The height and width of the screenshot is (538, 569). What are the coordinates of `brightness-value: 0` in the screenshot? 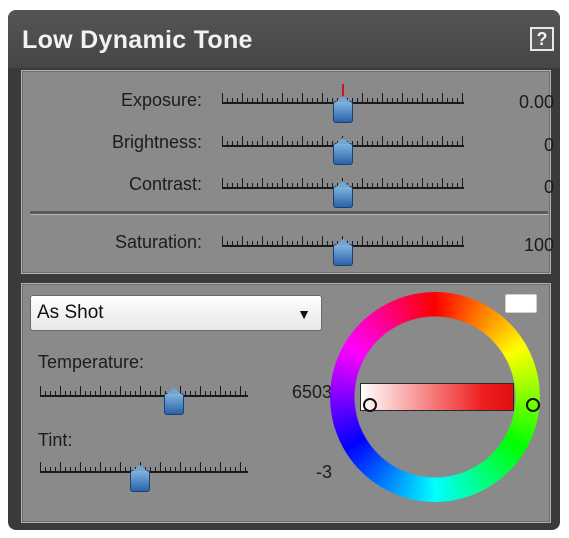 It's located at (548, 145).